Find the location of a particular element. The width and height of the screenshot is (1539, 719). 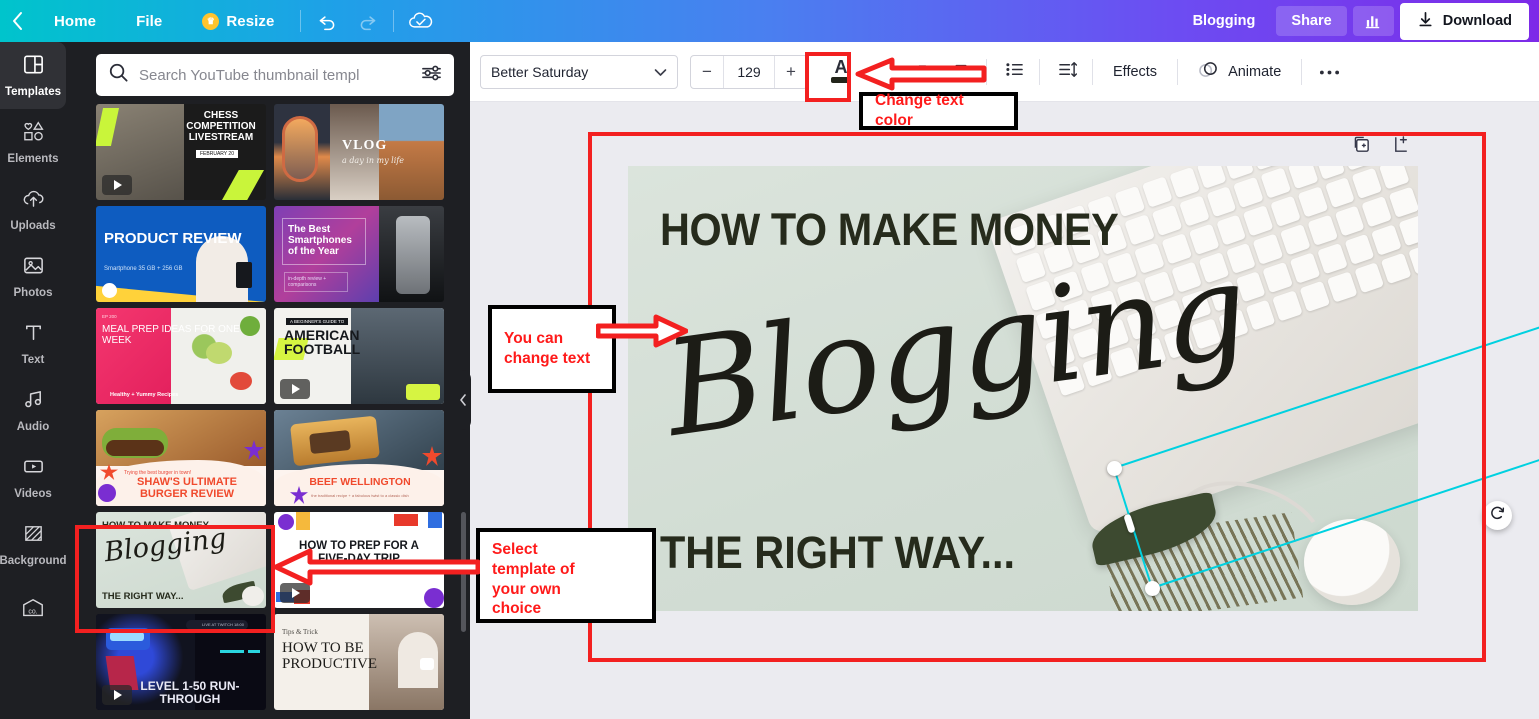

template-card-vlog-subtitle: a day in my life is located at coordinates (373, 160).